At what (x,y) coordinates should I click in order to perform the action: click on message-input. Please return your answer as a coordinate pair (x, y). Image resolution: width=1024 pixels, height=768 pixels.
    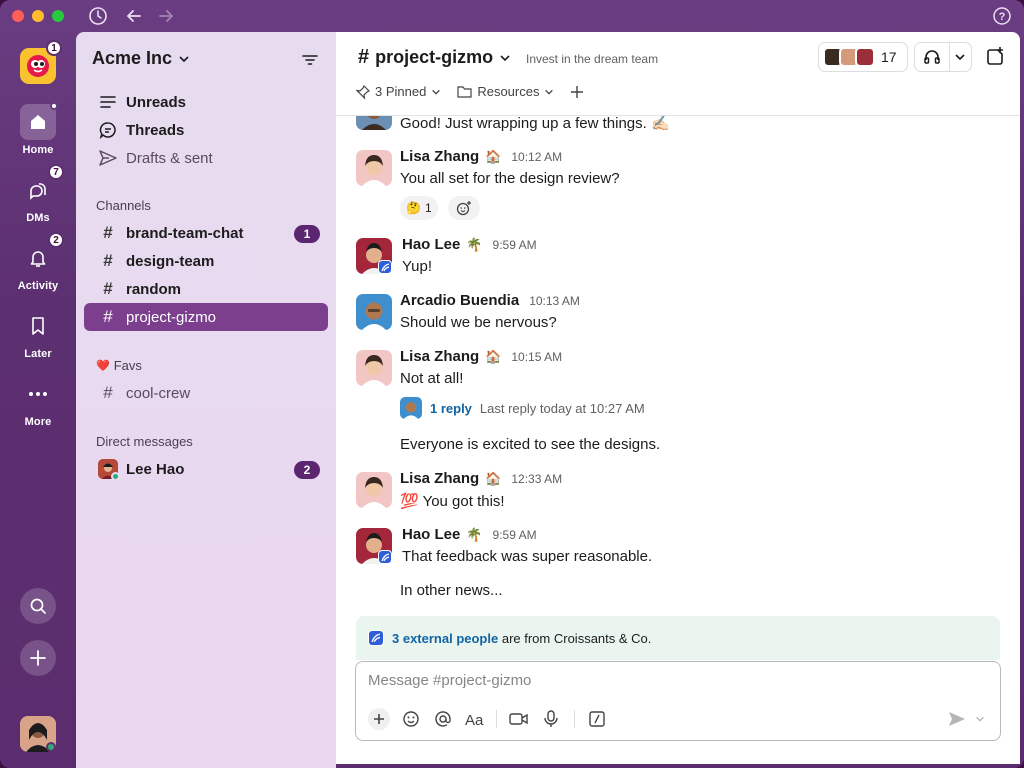
    Looking at the image, I should click on (668, 680).